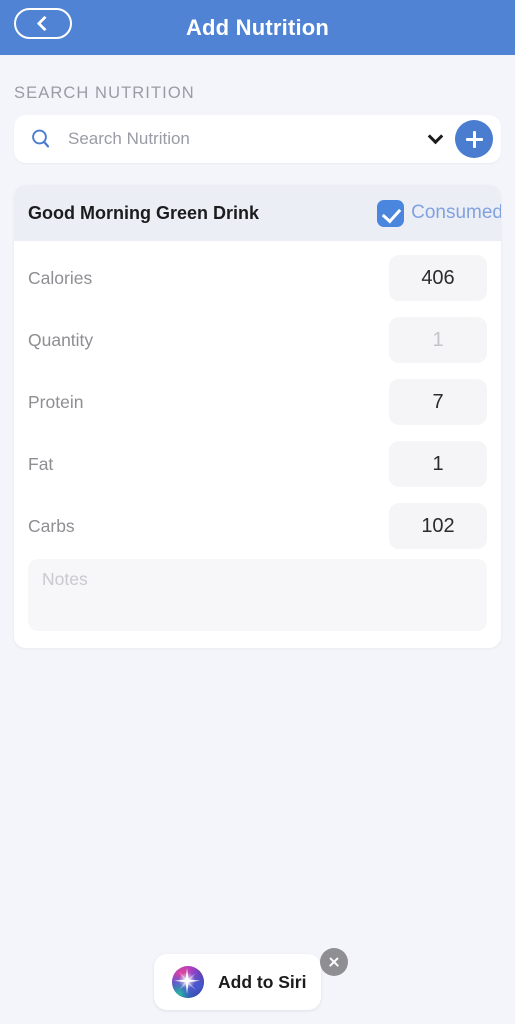 This screenshot has width=515, height=1024. What do you see at coordinates (56, 401) in the screenshot?
I see `field-label: Protein` at bounding box center [56, 401].